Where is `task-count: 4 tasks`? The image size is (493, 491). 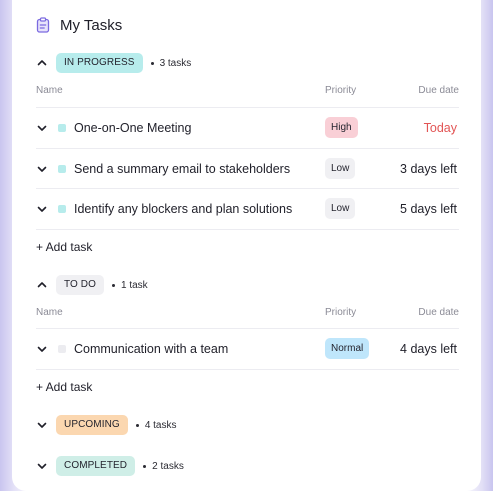
task-count: 4 tasks is located at coordinates (160, 425).